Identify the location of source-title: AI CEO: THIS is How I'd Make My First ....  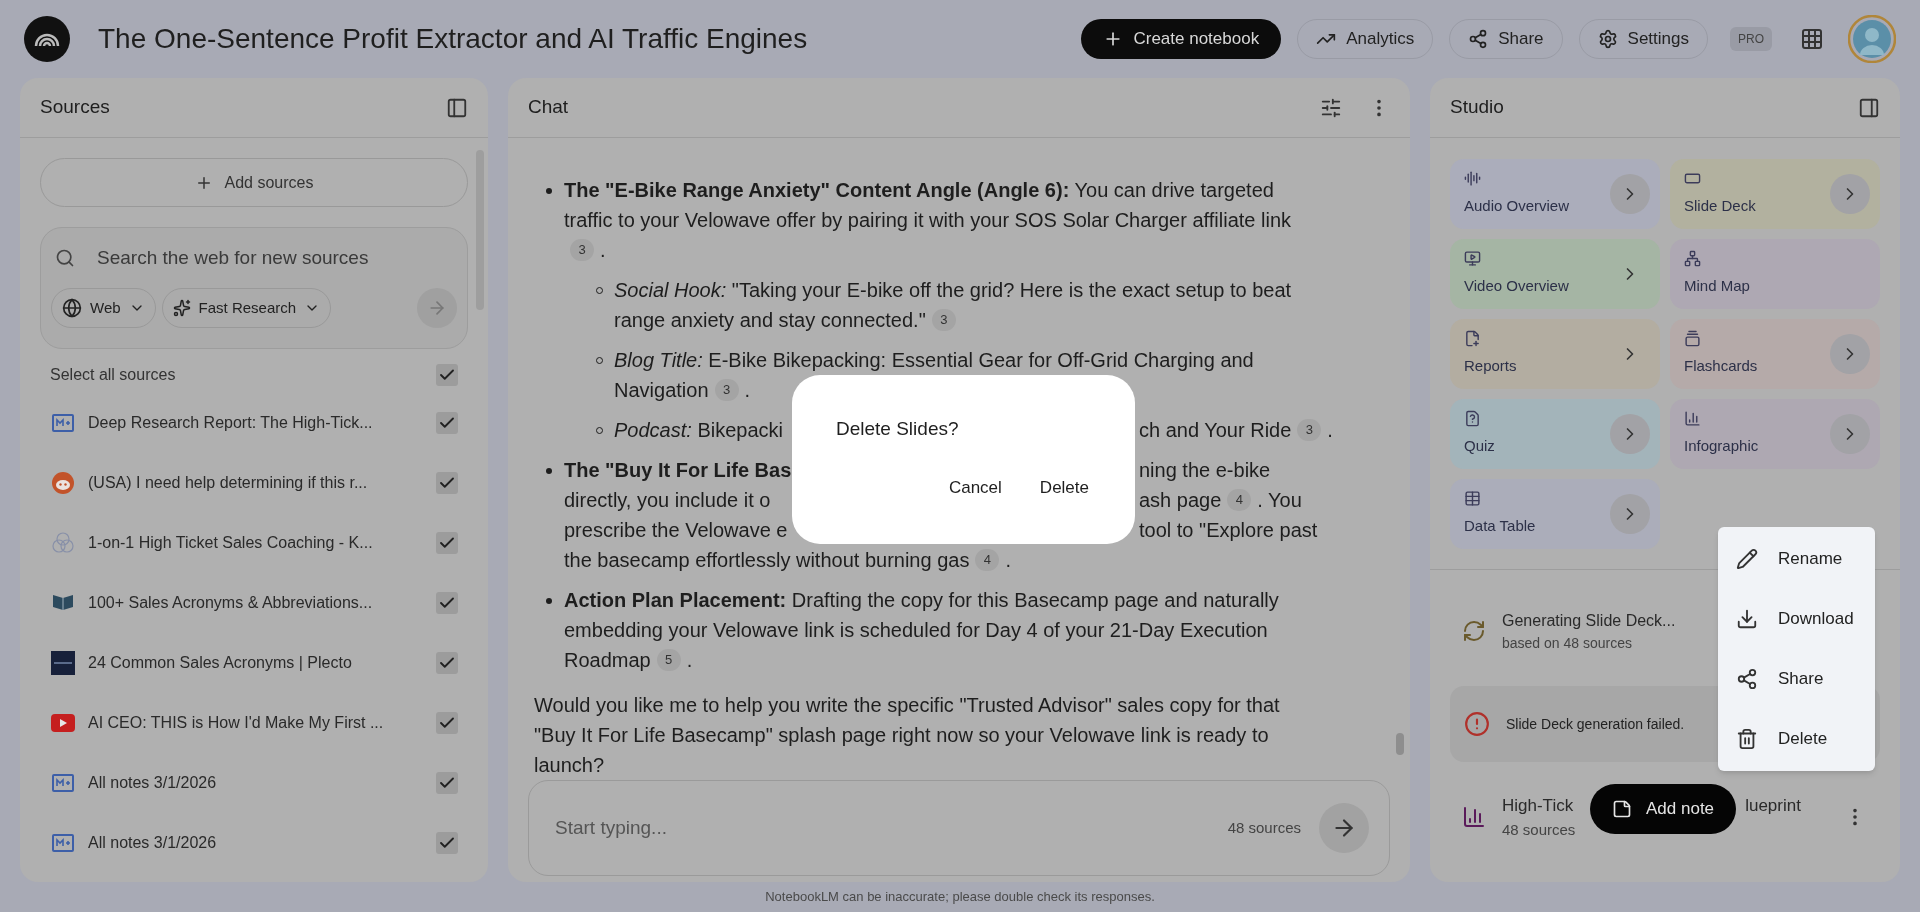
(236, 723).